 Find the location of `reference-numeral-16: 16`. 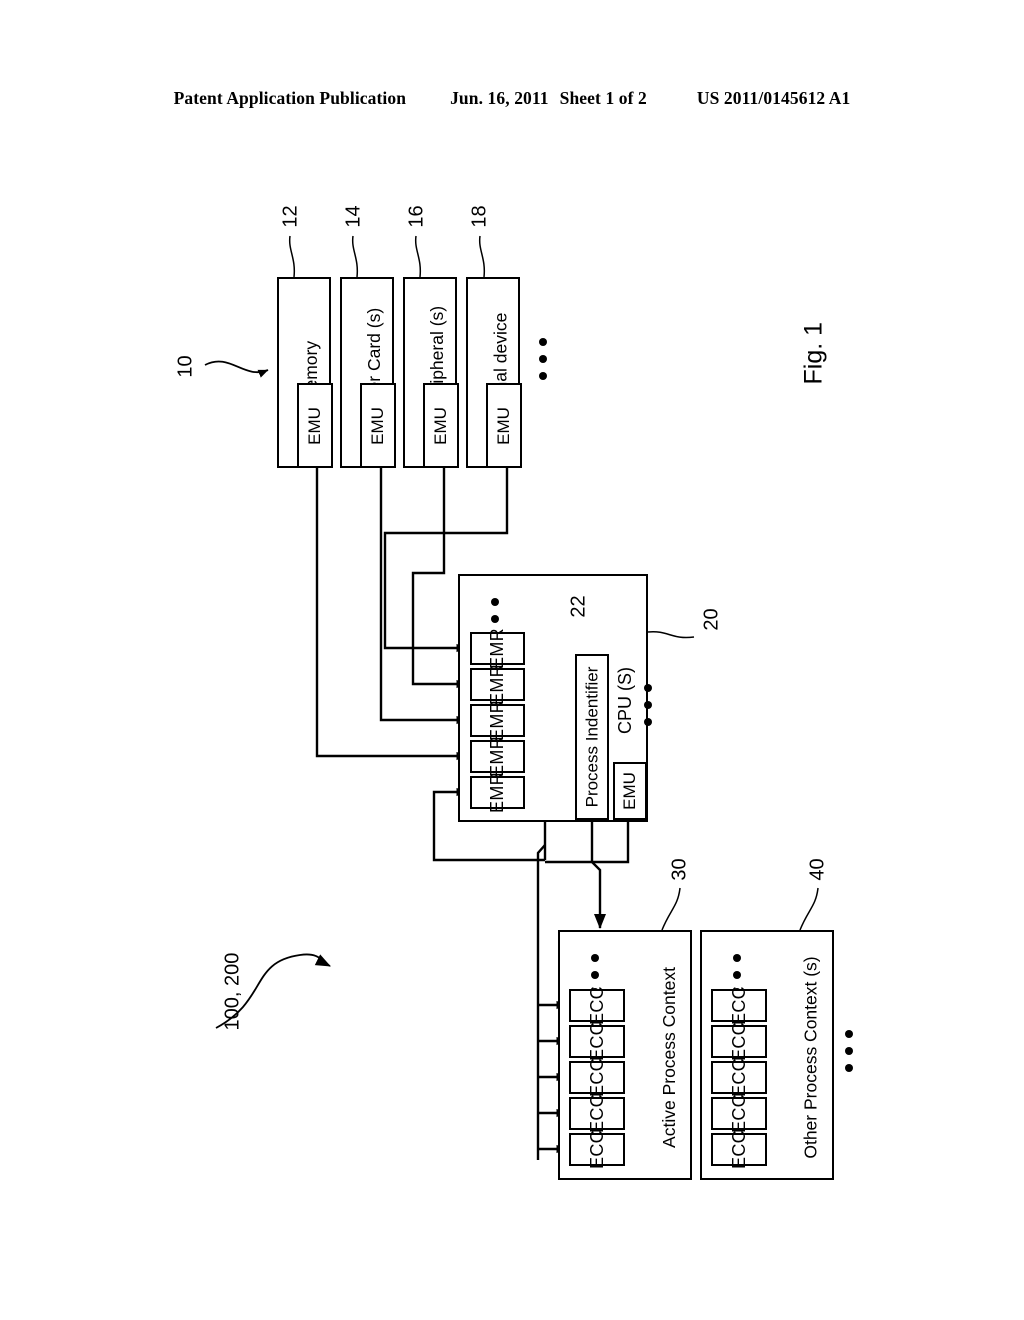

reference-numeral-16: 16 is located at coordinates (416, 216).